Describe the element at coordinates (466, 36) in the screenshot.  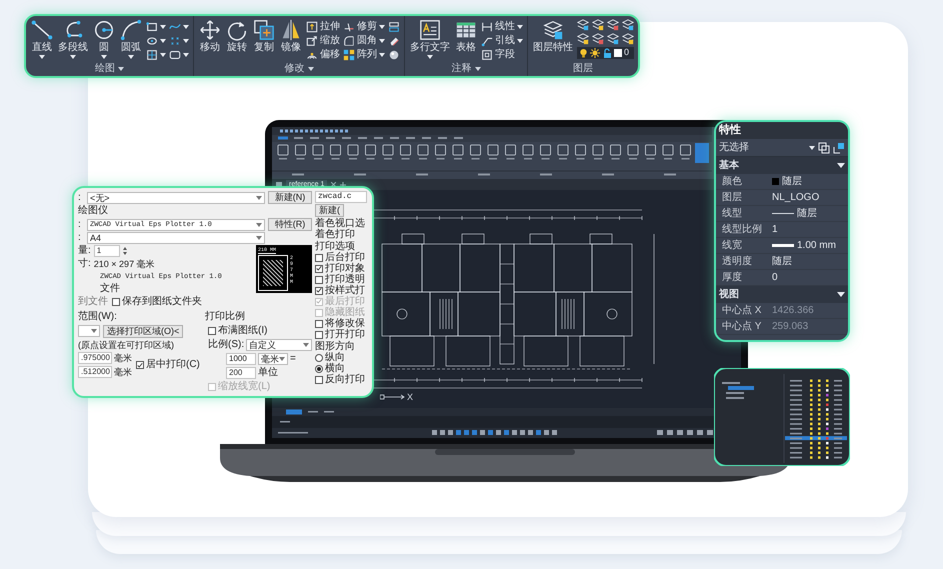
I see `ribbon-button: 表格` at that location.